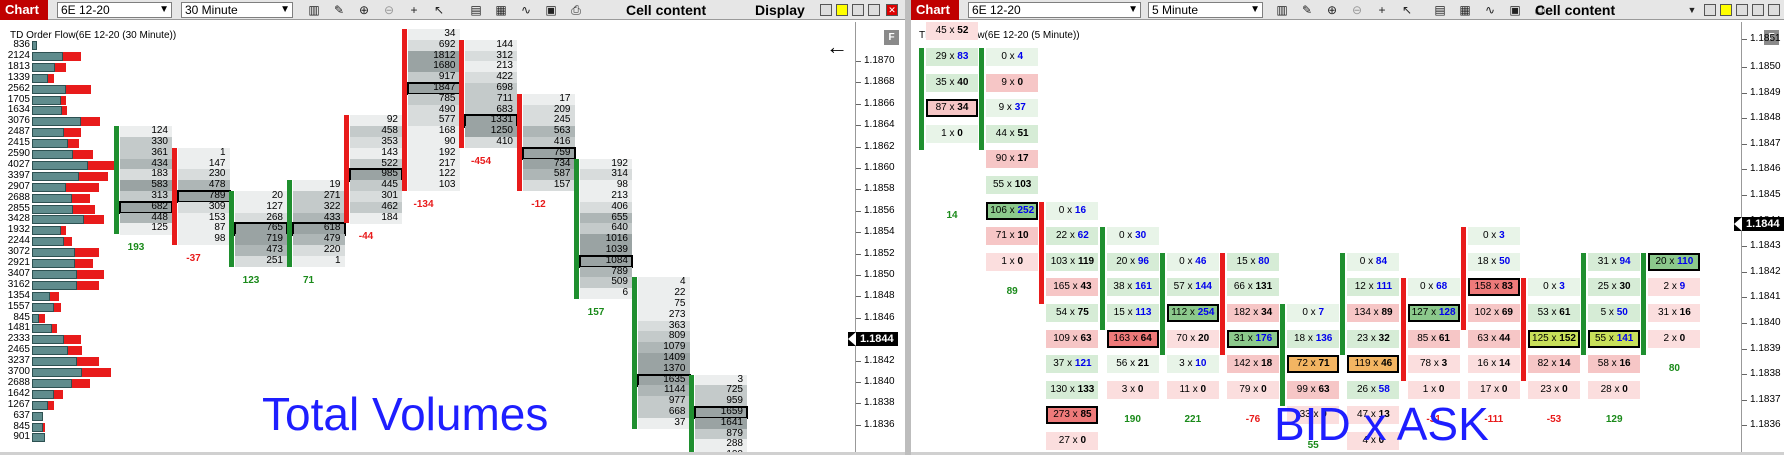  Describe the element at coordinates (880, 403) in the screenshot. I see `price-tick-label: 1.1838` at that location.